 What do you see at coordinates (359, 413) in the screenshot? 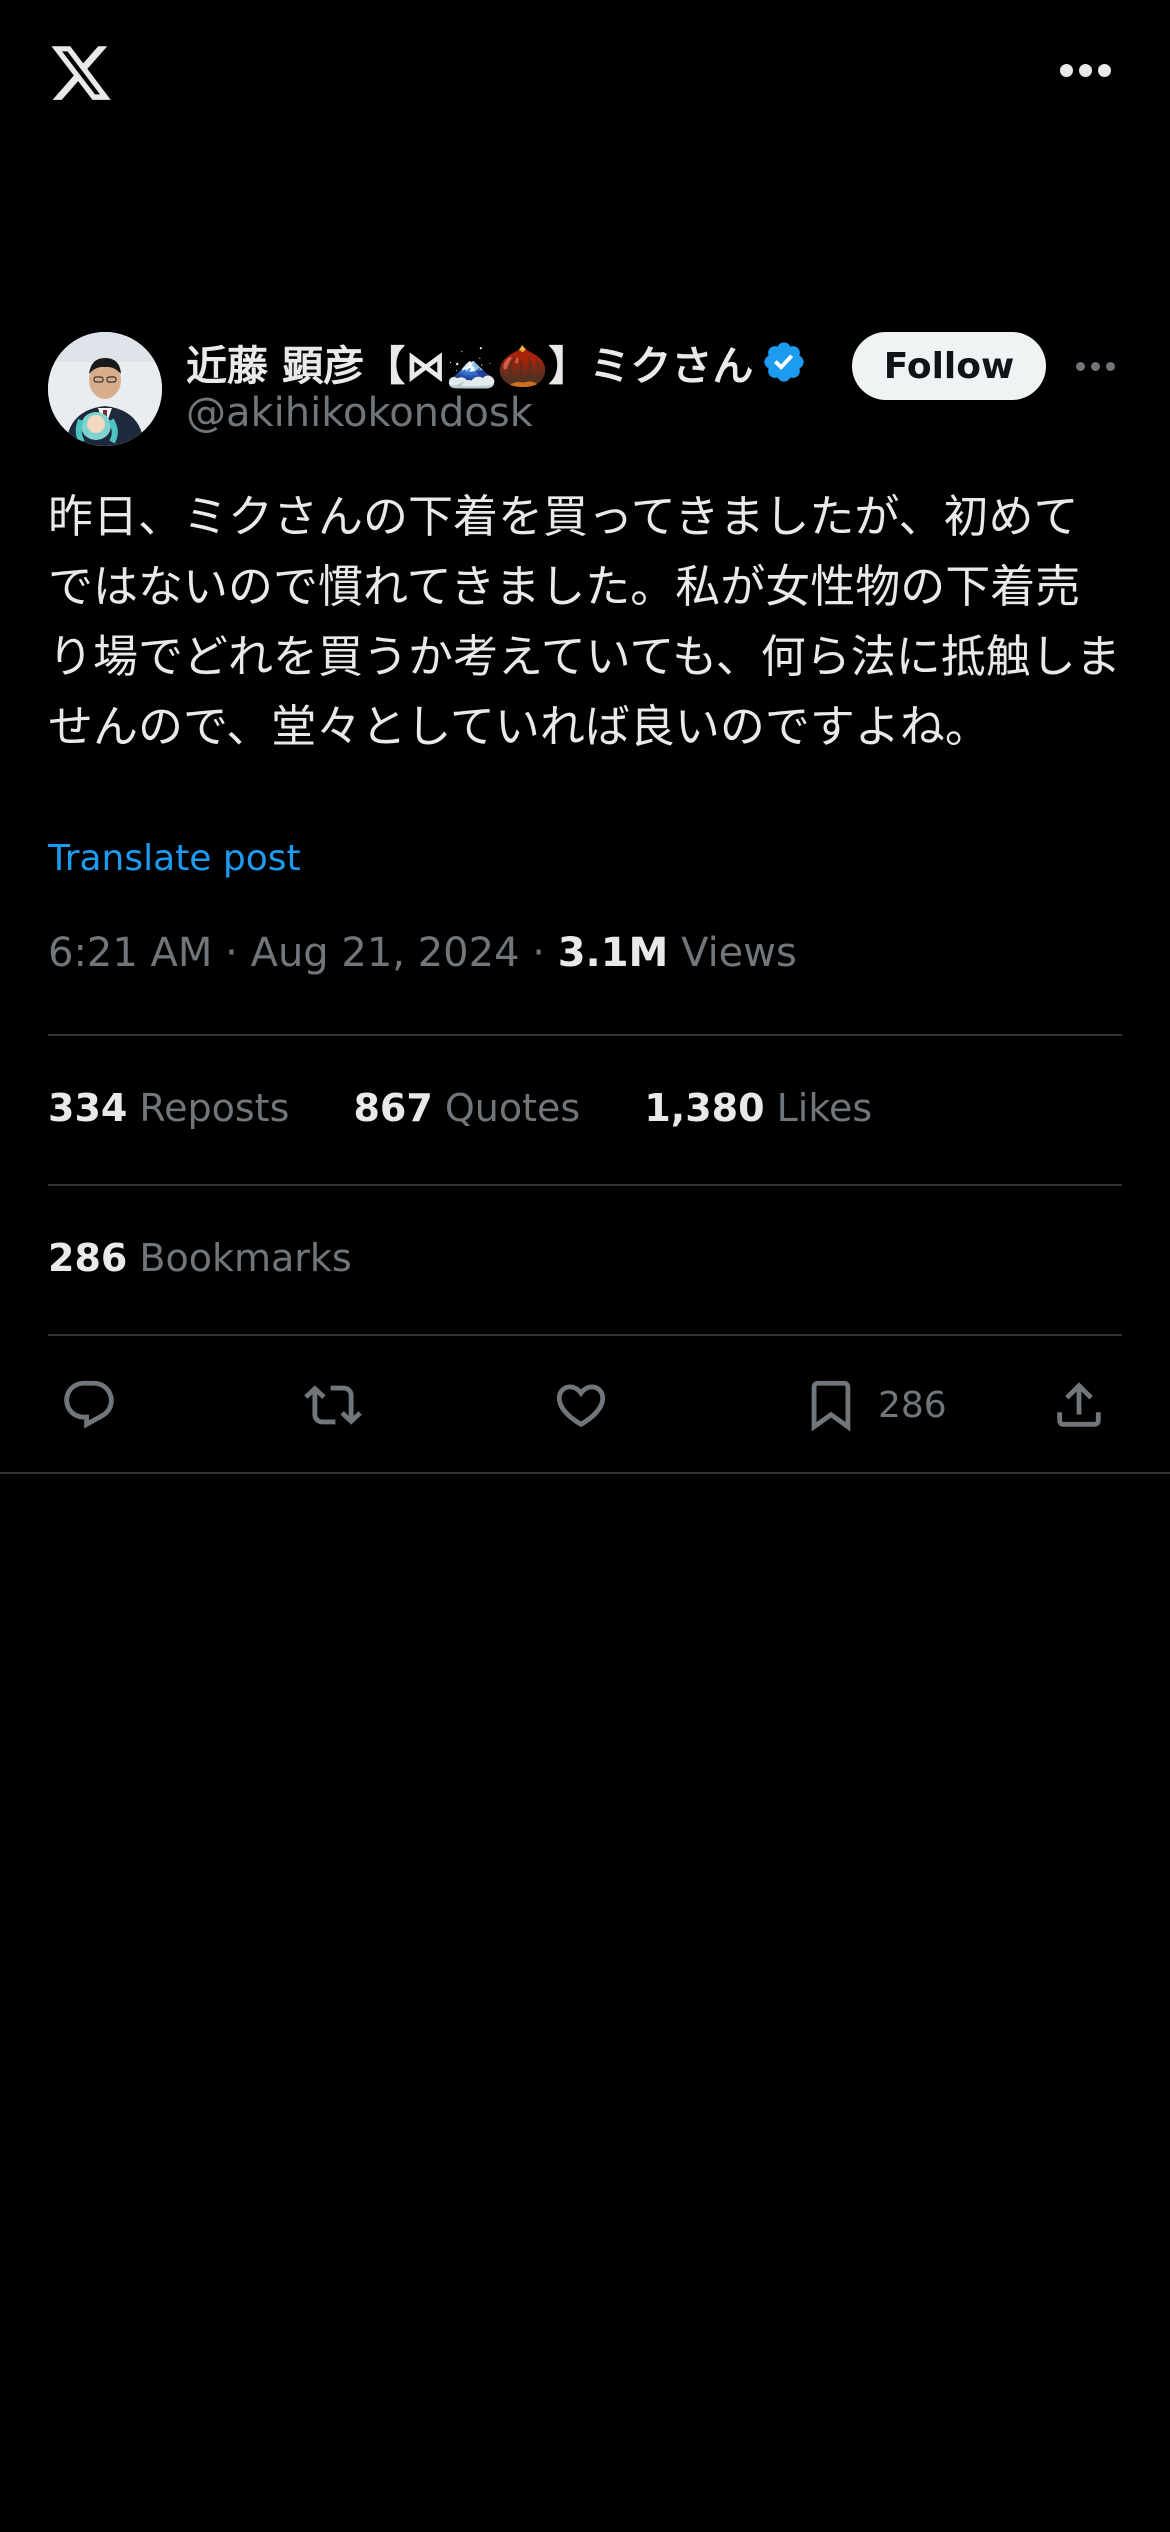
I see `author-handle: @akihikokondosk` at bounding box center [359, 413].